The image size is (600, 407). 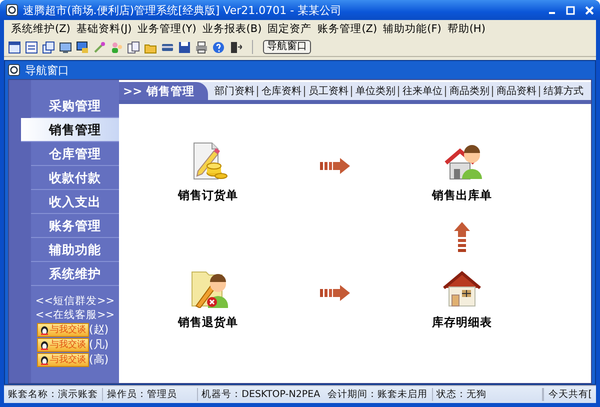 What do you see at coordinates (466, 29) in the screenshot?
I see `menu-item: 帮助(H)` at bounding box center [466, 29].